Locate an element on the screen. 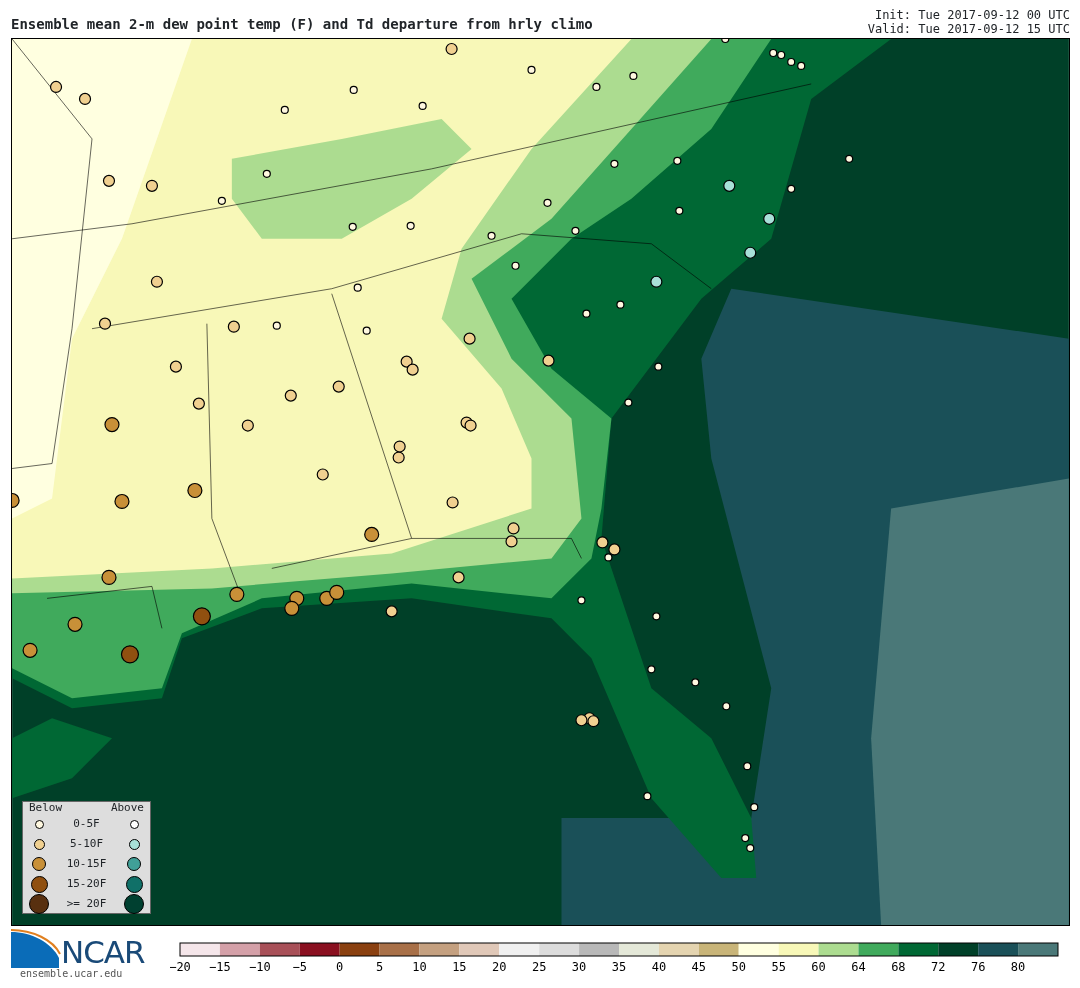 The width and height of the screenshot is (1080, 988). legend-label: 15-20F is located at coordinates (86, 883).